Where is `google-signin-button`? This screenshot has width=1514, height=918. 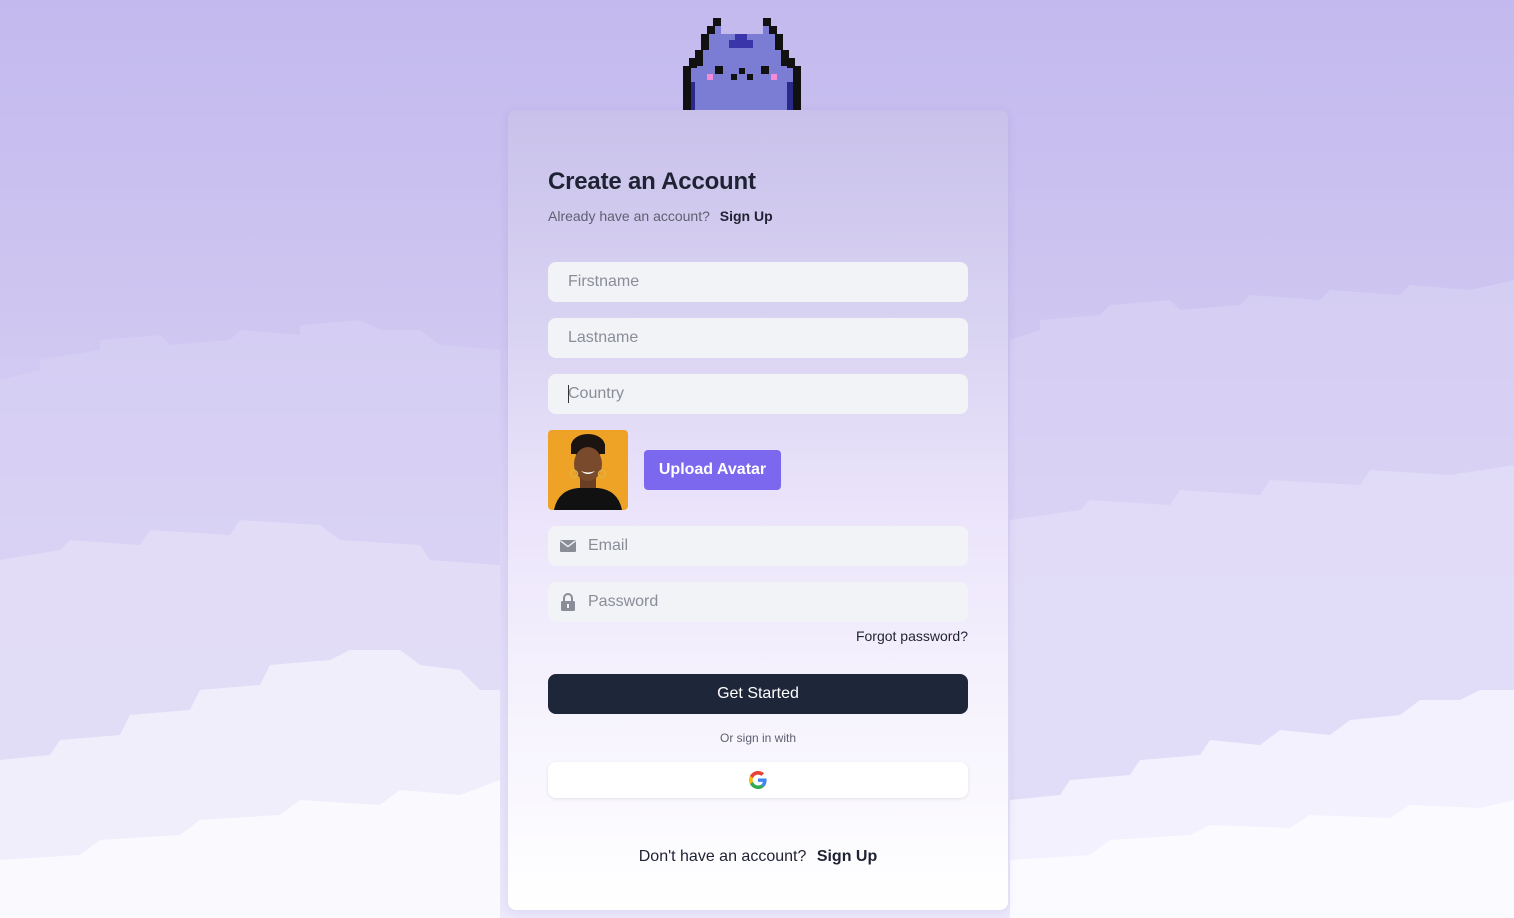 google-signin-button is located at coordinates (758, 780).